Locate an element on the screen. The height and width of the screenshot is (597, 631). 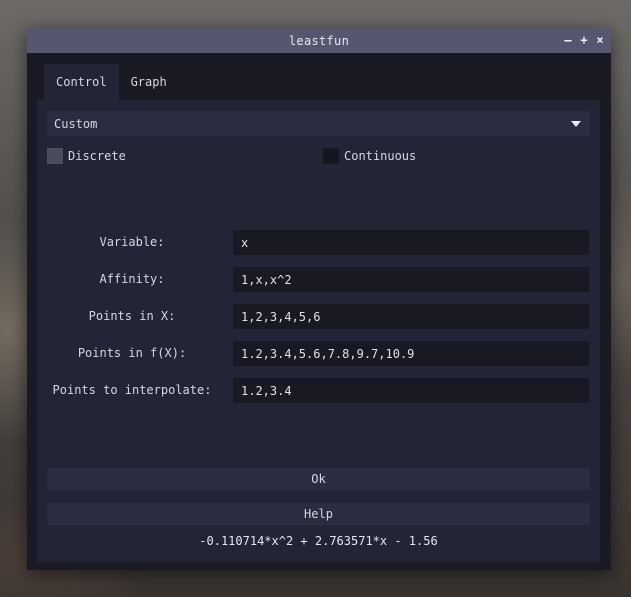
window-controls: – + × is located at coordinates (584, 40).